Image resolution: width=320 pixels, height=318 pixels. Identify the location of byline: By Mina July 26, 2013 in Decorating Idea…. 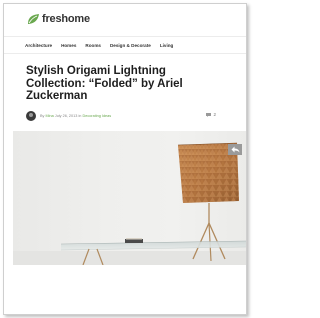
(75, 116).